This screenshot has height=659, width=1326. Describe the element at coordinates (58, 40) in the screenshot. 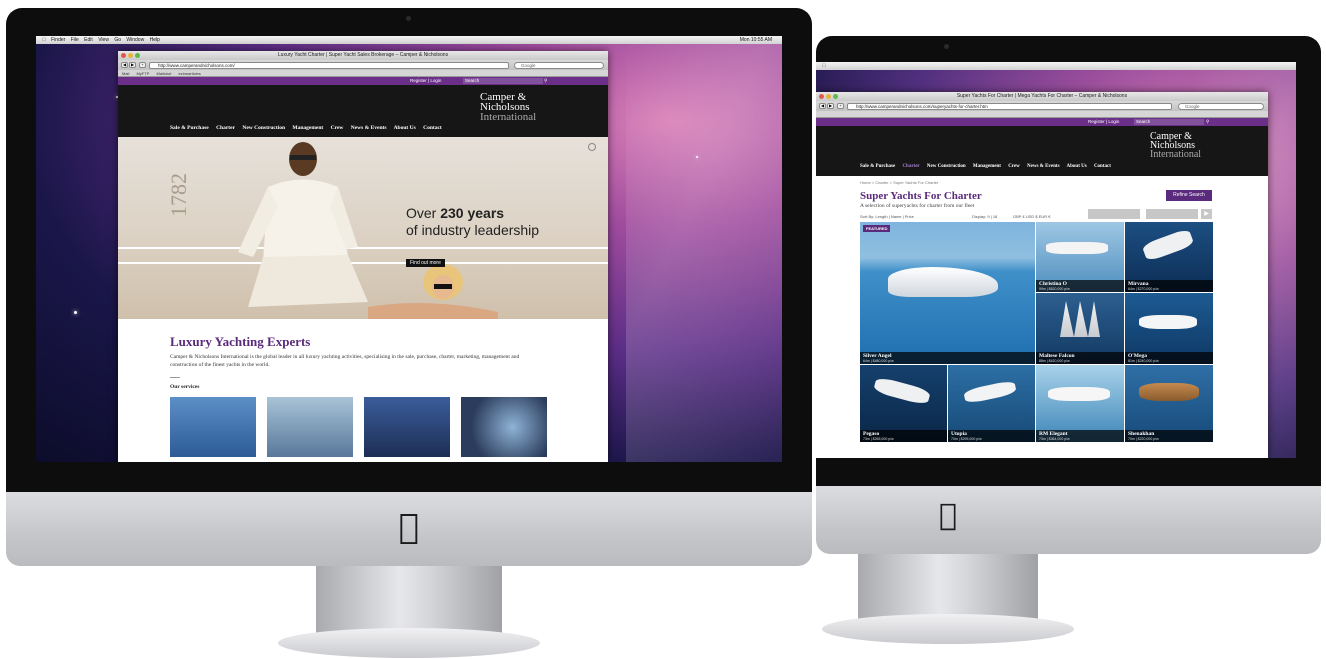

I see `menubar-item: Finder` at that location.